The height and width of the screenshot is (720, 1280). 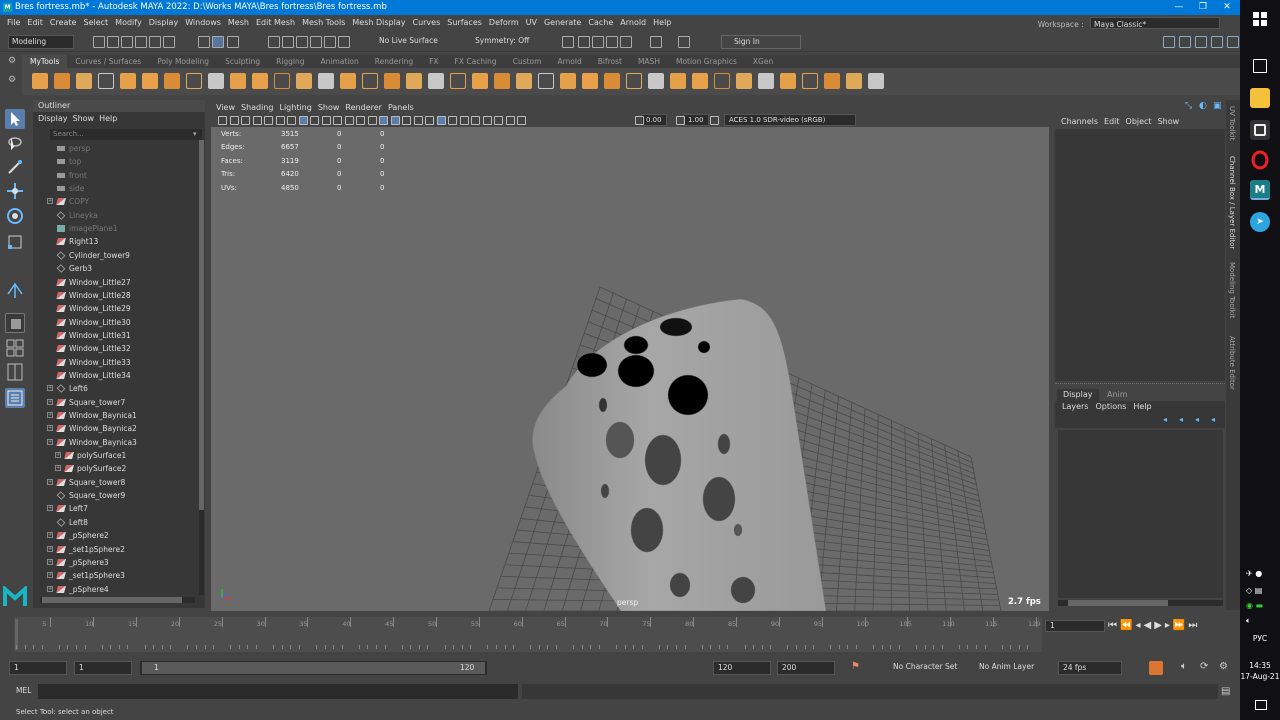 What do you see at coordinates (1078, 395) in the screenshot?
I see `layer-tab-display: Display` at bounding box center [1078, 395].